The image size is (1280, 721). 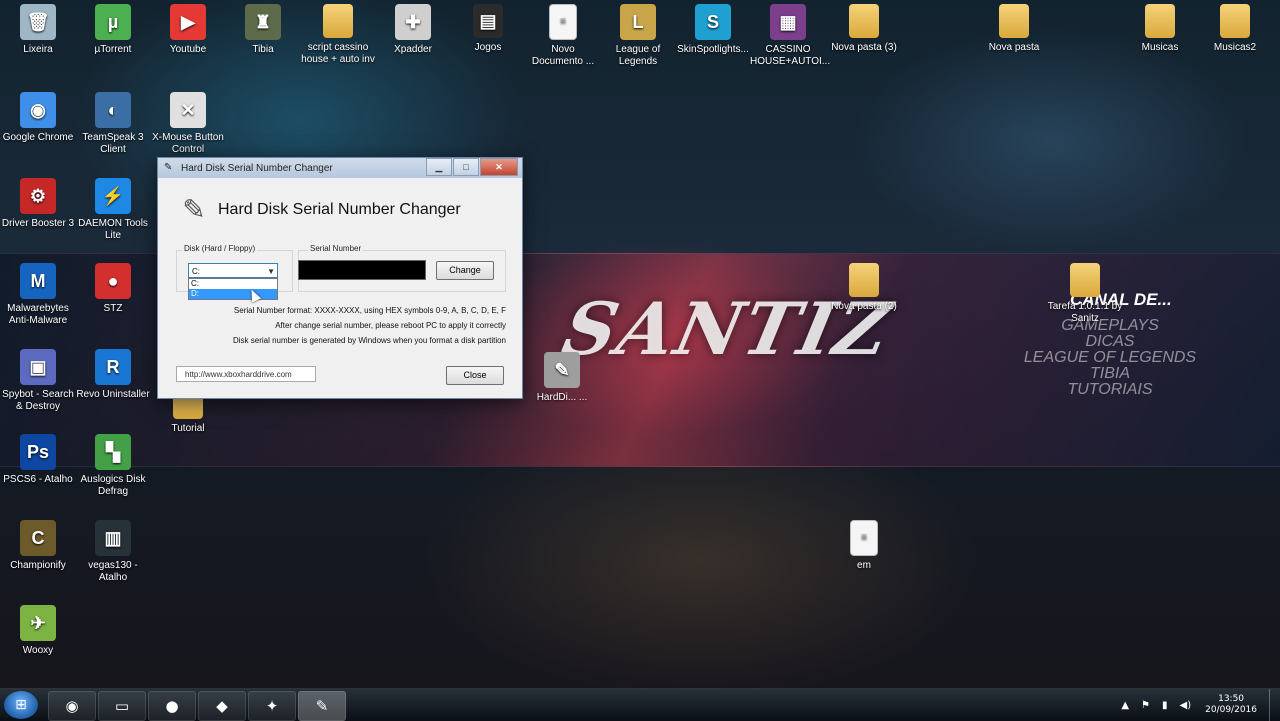 I want to click on desktop-icon: ◉ Google Chrome, so click(x=38, y=118).